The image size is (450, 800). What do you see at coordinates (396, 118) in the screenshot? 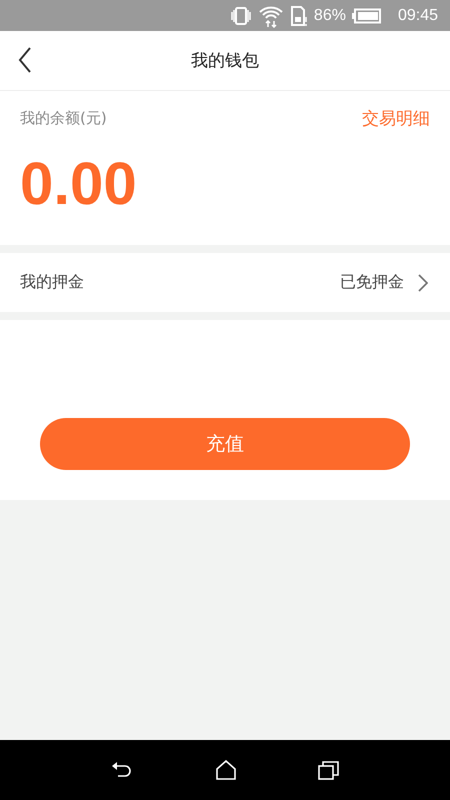
I see `transaction-details-link: 交易明细` at bounding box center [396, 118].